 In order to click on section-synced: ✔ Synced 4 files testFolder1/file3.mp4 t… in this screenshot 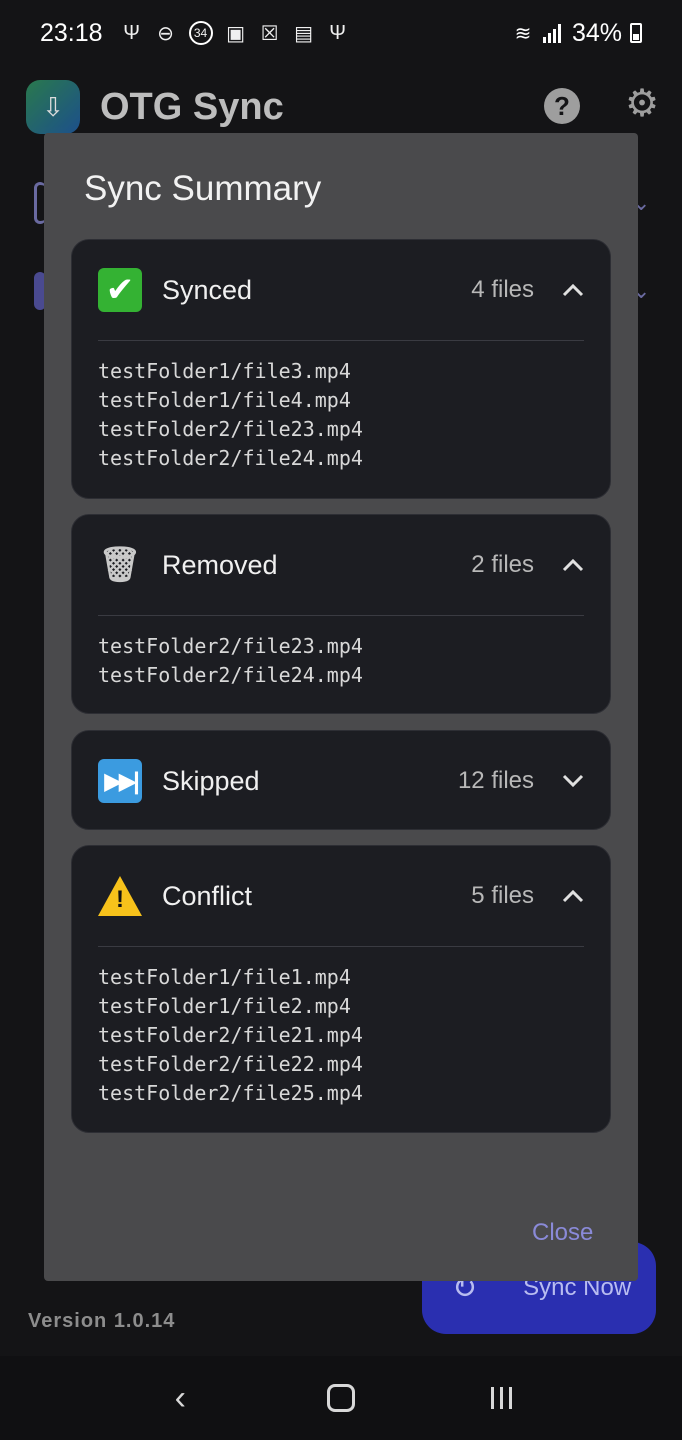, I will do `click(341, 369)`.